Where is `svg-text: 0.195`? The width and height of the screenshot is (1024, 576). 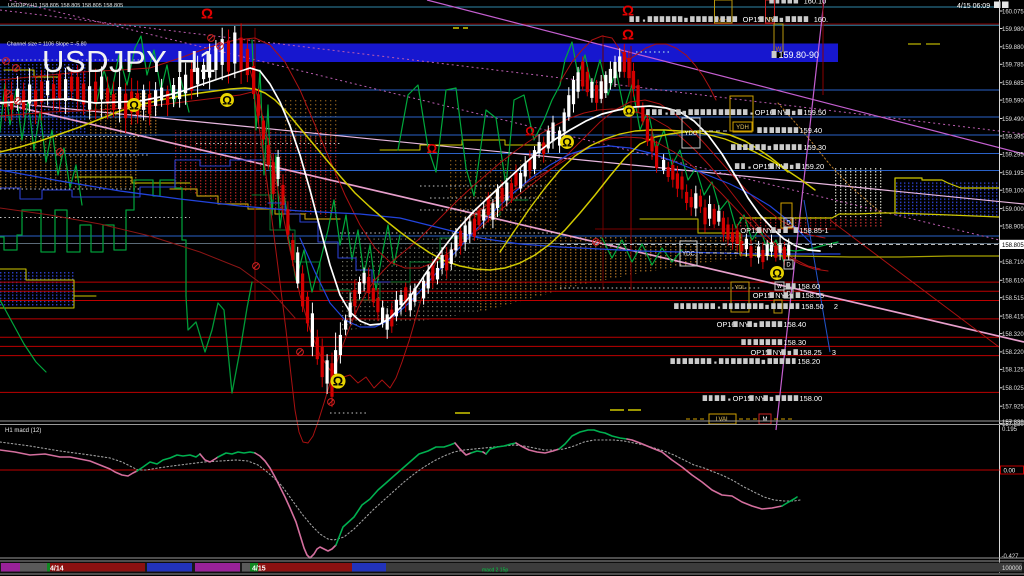 svg-text: 0.195 is located at coordinates (1010, 430).